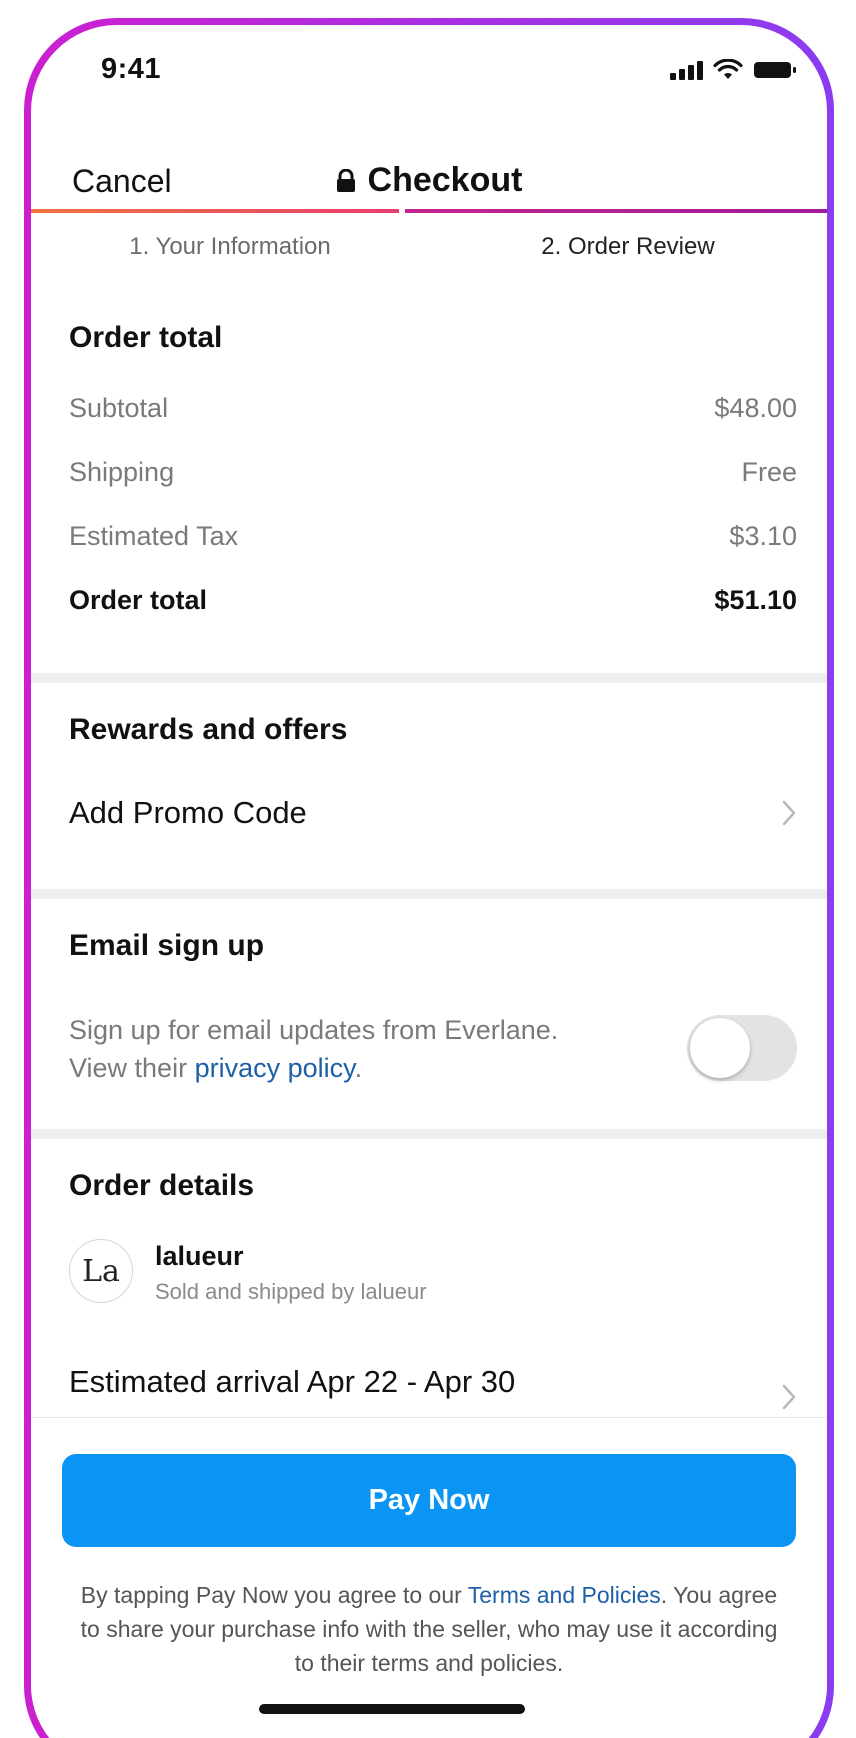 The image size is (856, 1738). What do you see at coordinates (132, 1068) in the screenshot?
I see `email-signup-line2-prefix: View their` at bounding box center [132, 1068].